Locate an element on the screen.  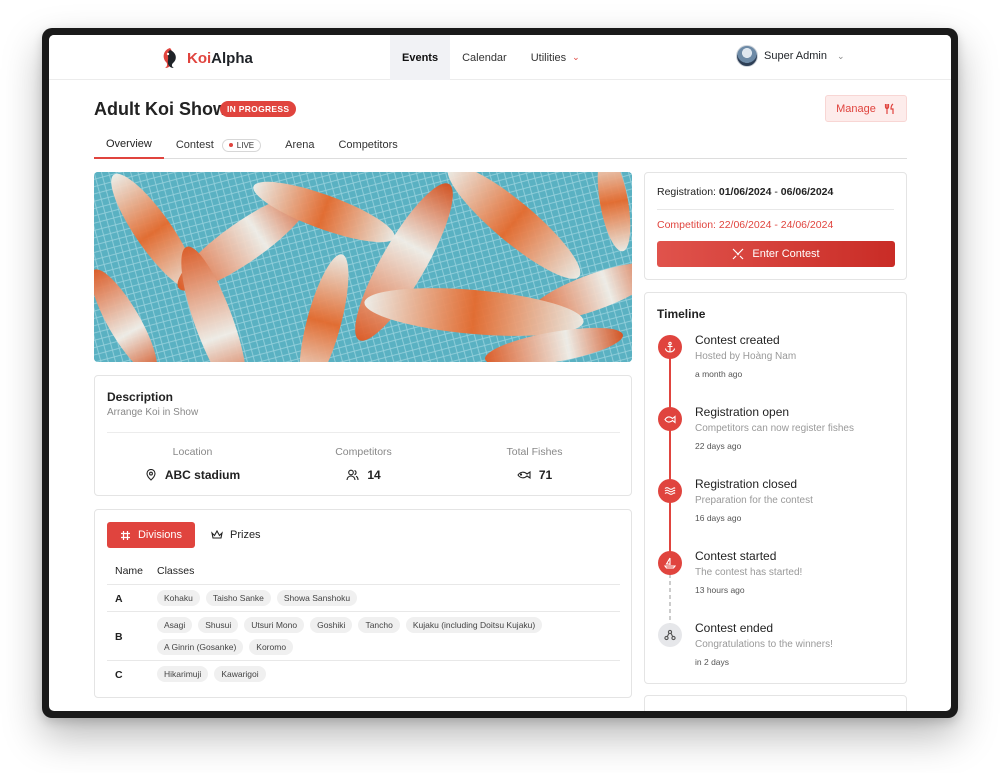
tab-overview-label: Overview is located at coordinates (129, 144).